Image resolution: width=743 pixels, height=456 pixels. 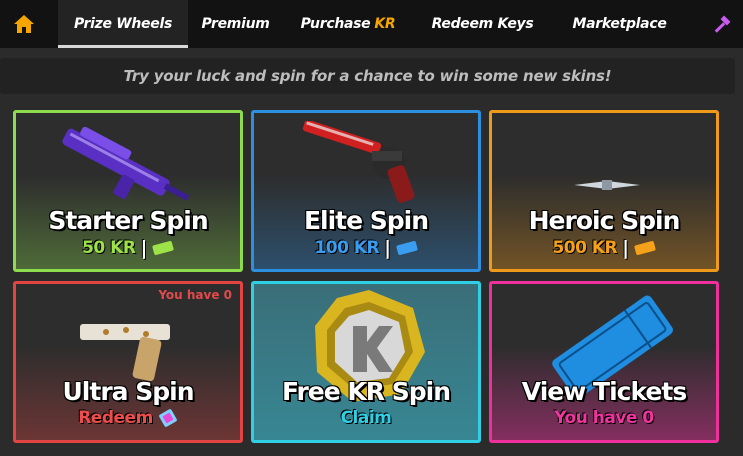 I want to click on view-tickets-card: View Tickets You have 0, so click(x=604, y=362).